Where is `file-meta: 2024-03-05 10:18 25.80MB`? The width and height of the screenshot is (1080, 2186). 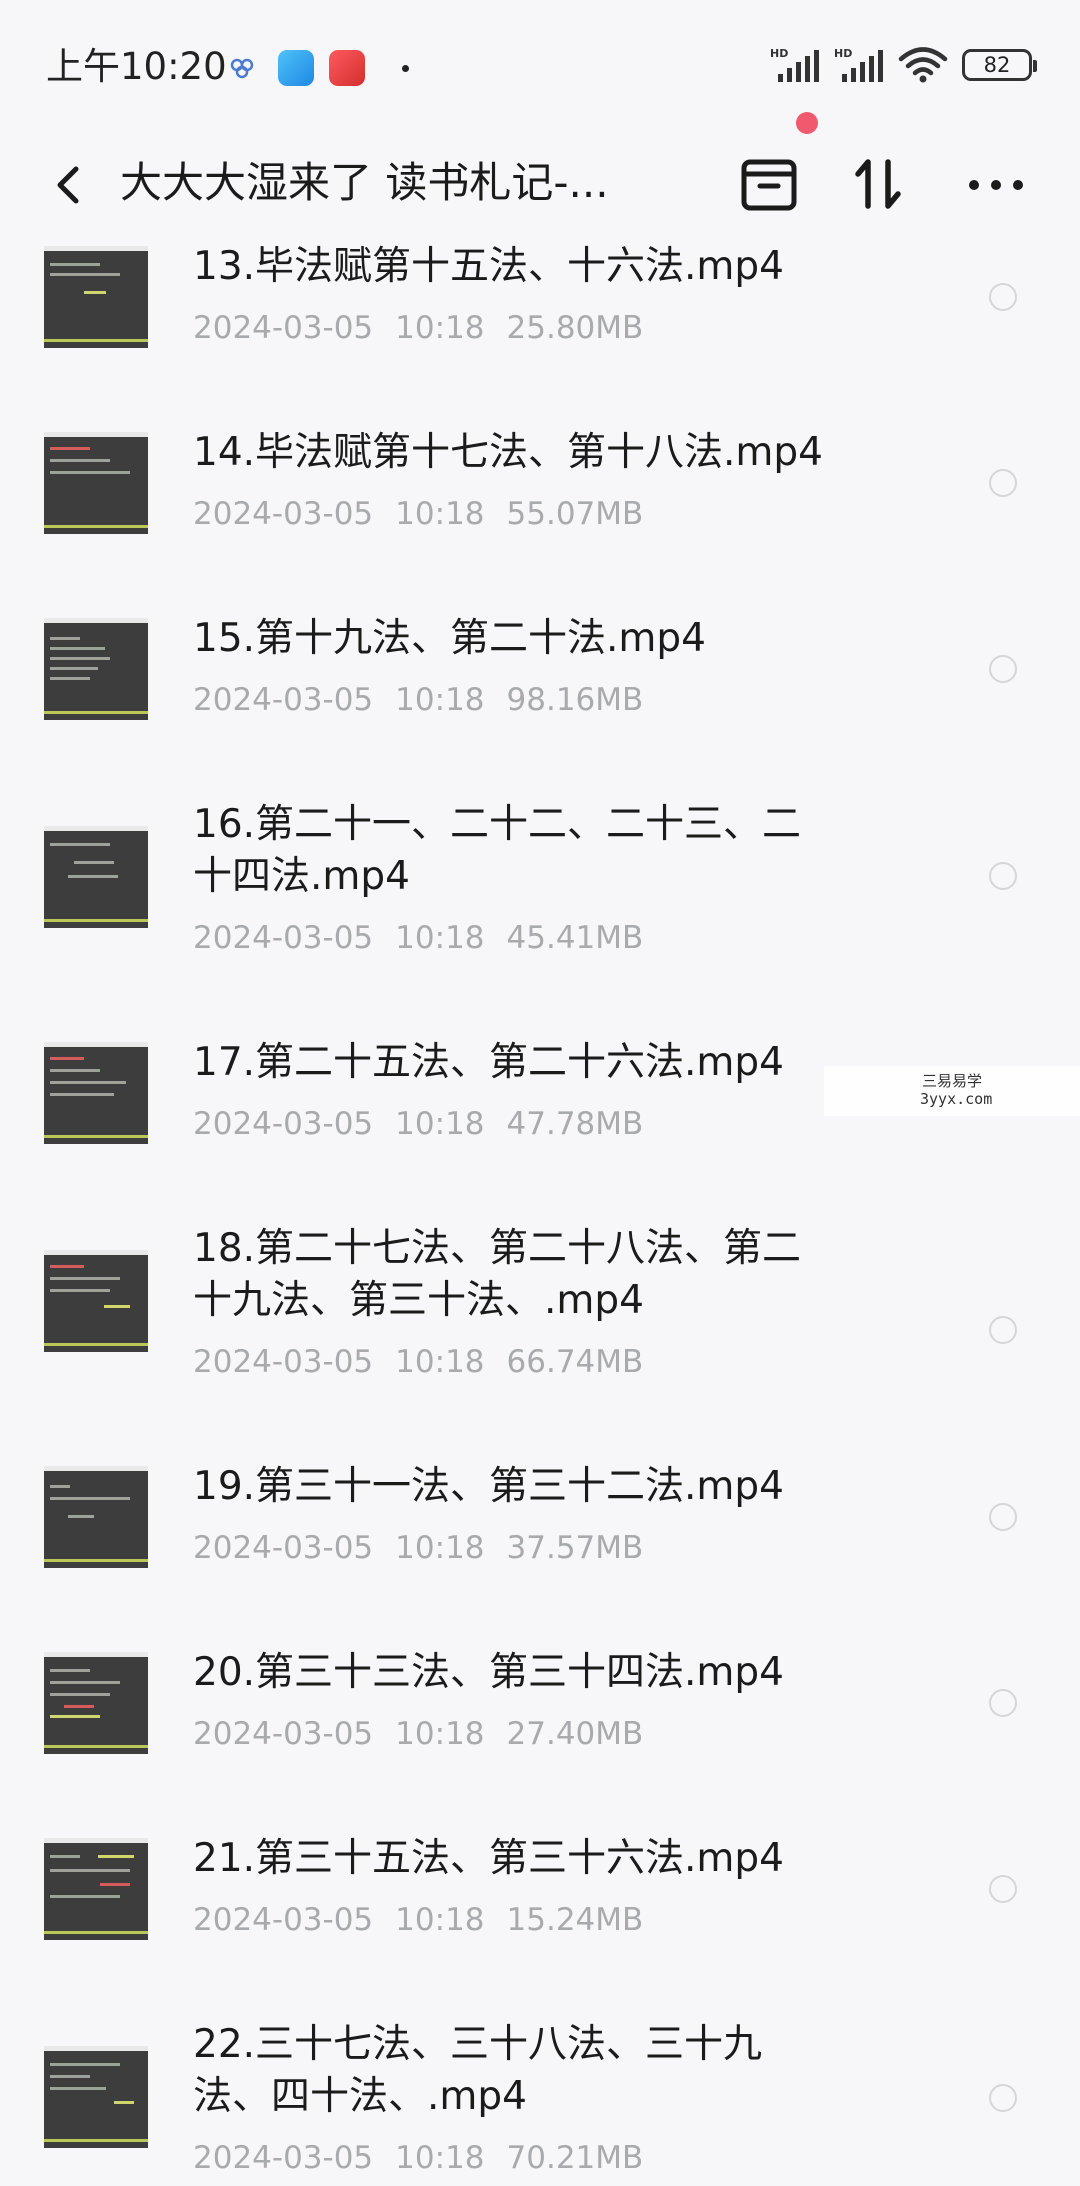 file-meta: 2024-03-05 10:18 25.80MB is located at coordinates (429, 328).